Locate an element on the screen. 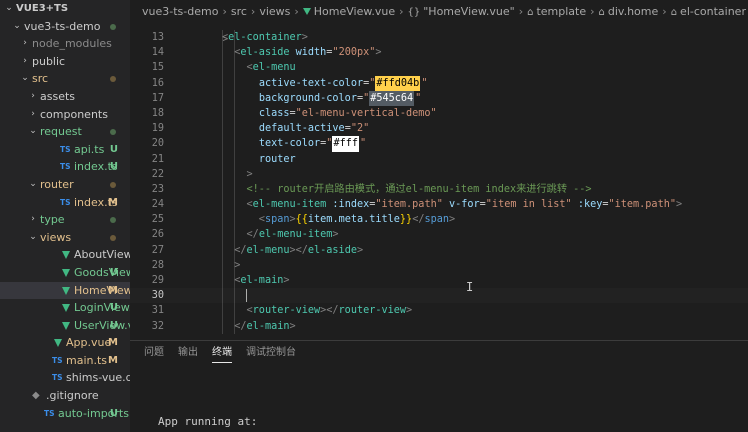 Image resolution: width=748 pixels, height=432 pixels. code-token: el-menu is located at coordinates (274, 68).